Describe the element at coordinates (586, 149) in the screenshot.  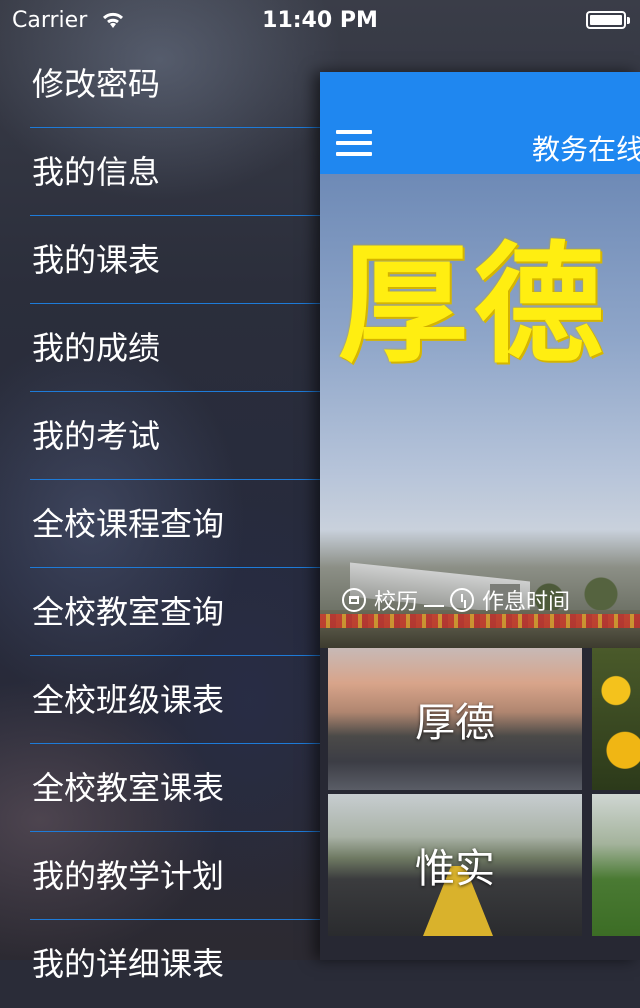
I see `nav-title: 教务在线` at that location.